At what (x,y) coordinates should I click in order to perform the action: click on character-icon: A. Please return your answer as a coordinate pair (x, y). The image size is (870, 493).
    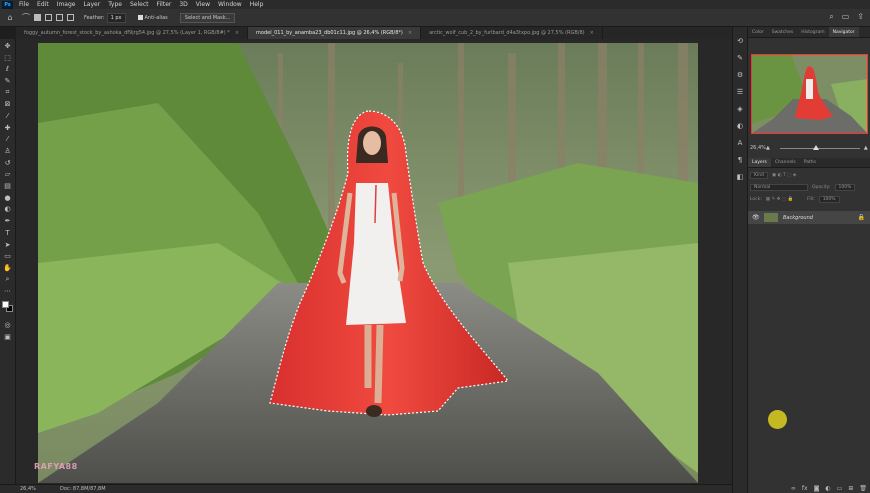
    Looking at the image, I should click on (740, 143).